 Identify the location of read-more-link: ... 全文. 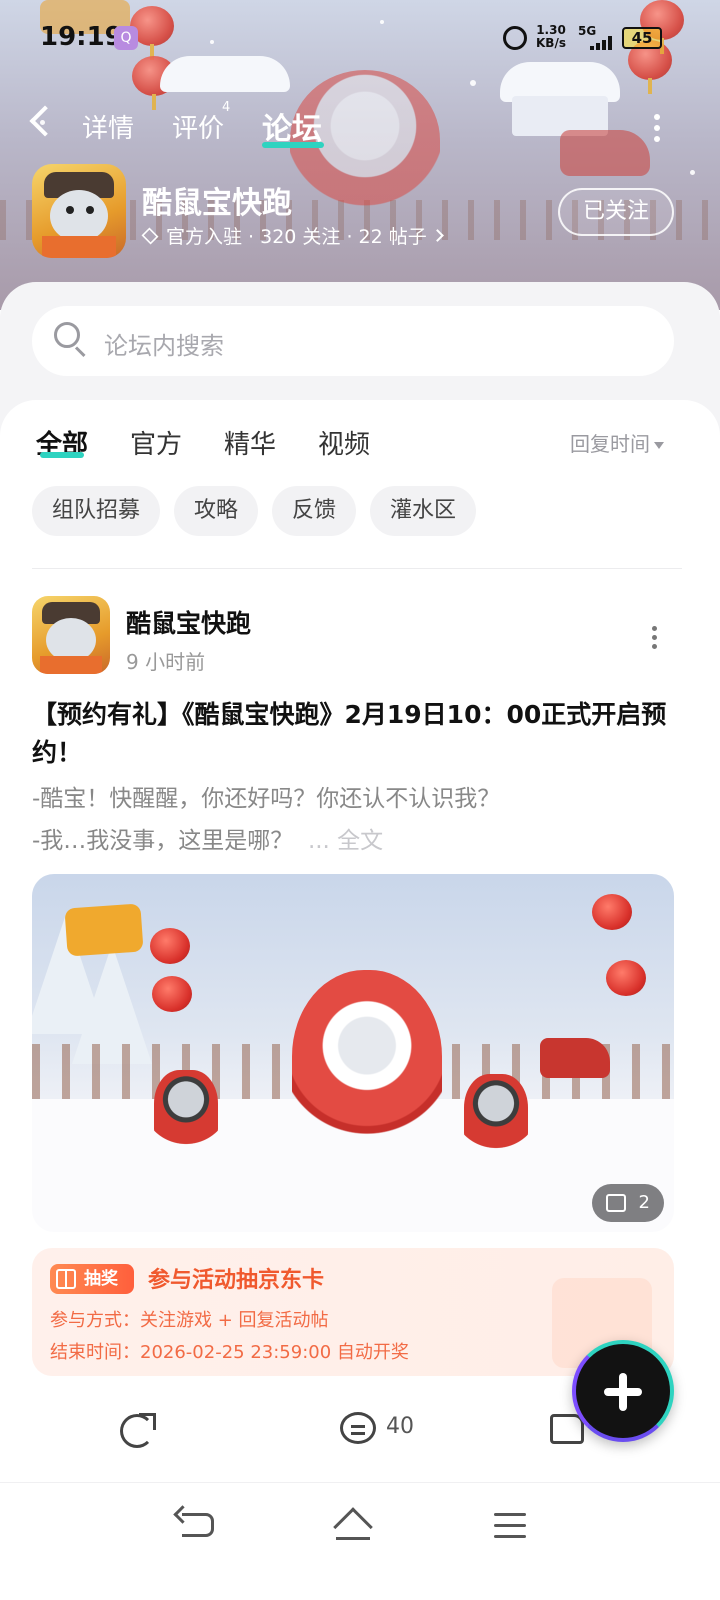
(345, 841).